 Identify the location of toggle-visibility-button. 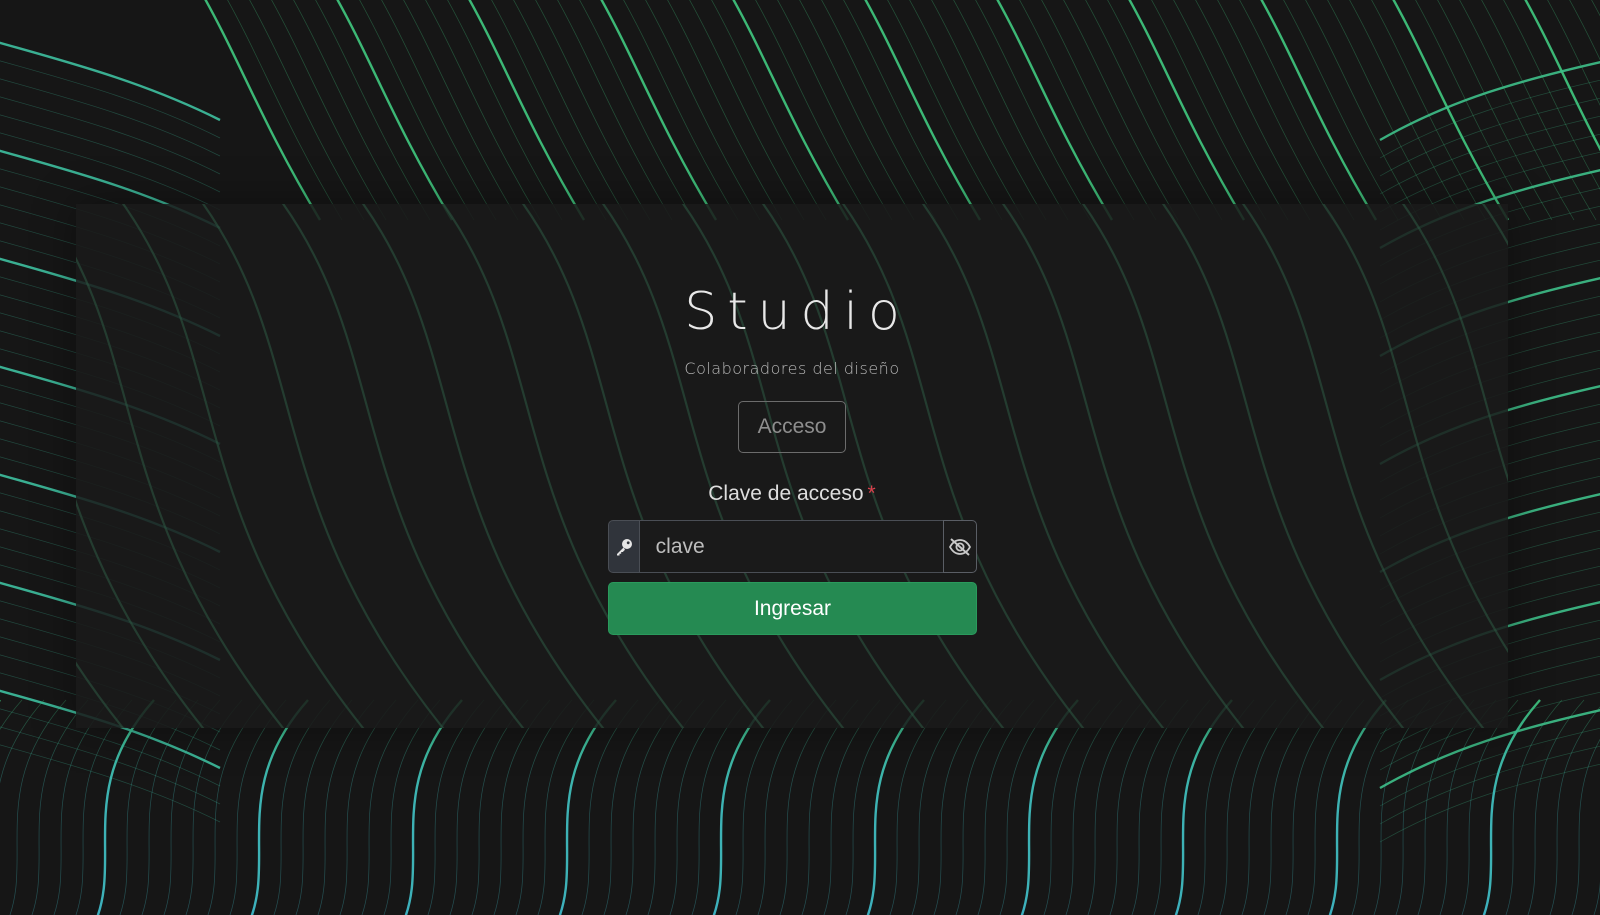
(959, 546).